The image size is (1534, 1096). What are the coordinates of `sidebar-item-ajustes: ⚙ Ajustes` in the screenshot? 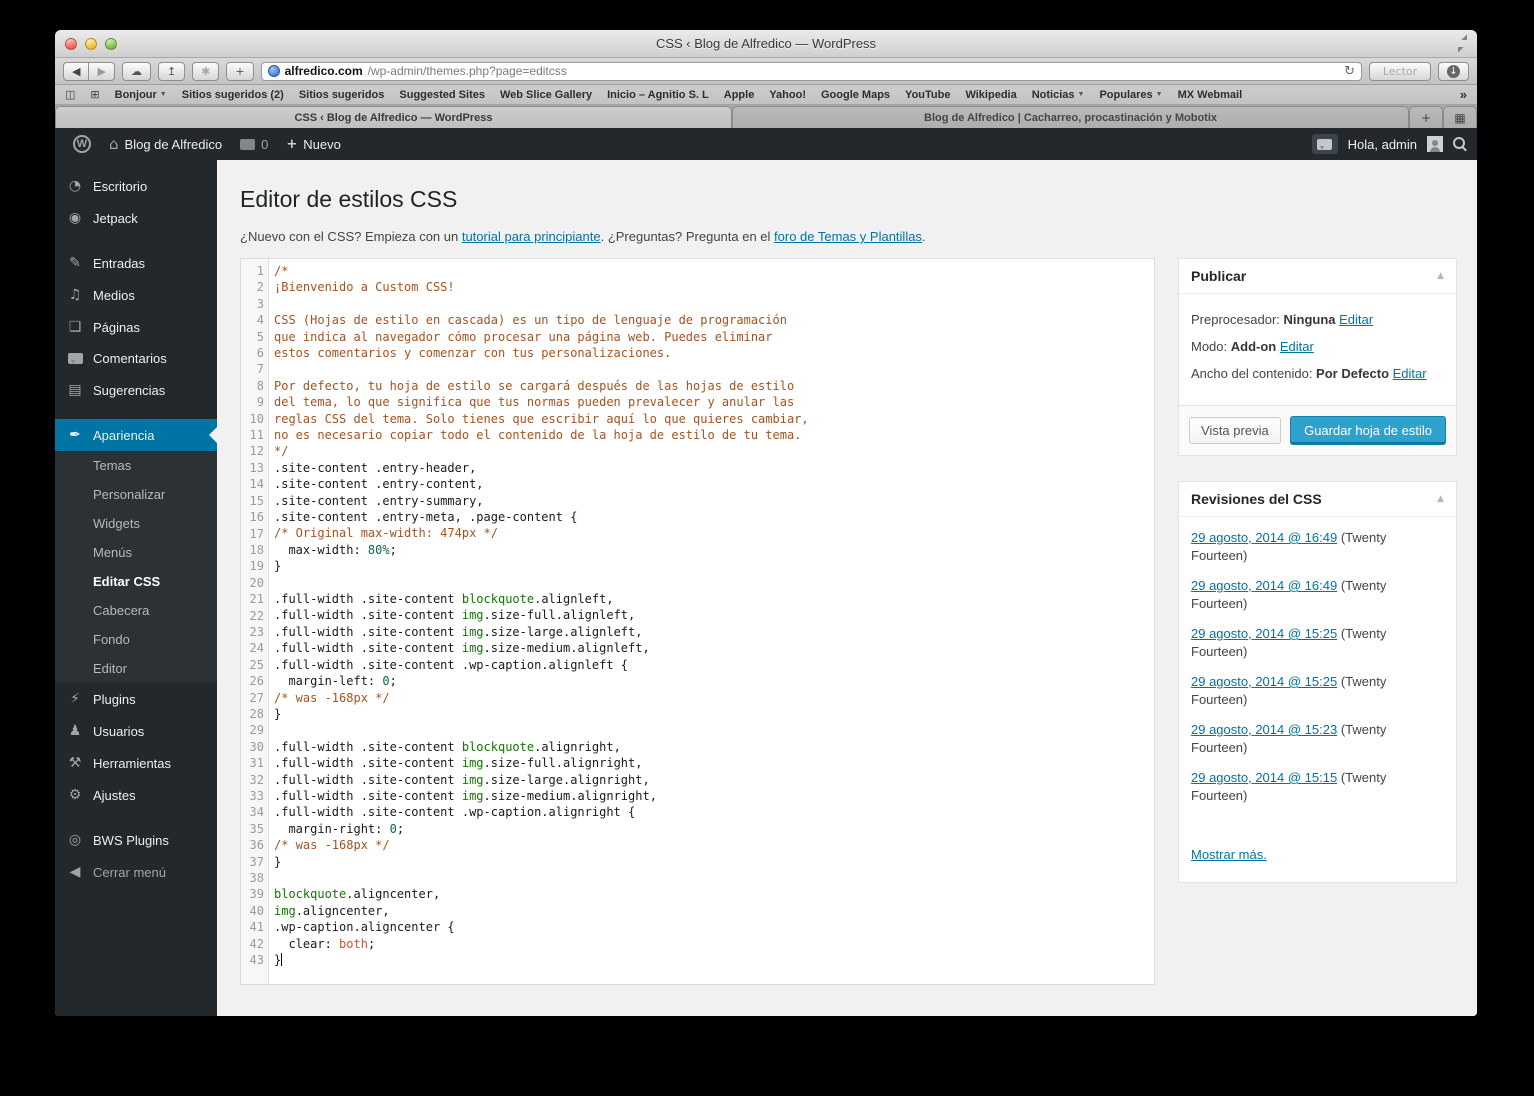 It's located at (136, 795).